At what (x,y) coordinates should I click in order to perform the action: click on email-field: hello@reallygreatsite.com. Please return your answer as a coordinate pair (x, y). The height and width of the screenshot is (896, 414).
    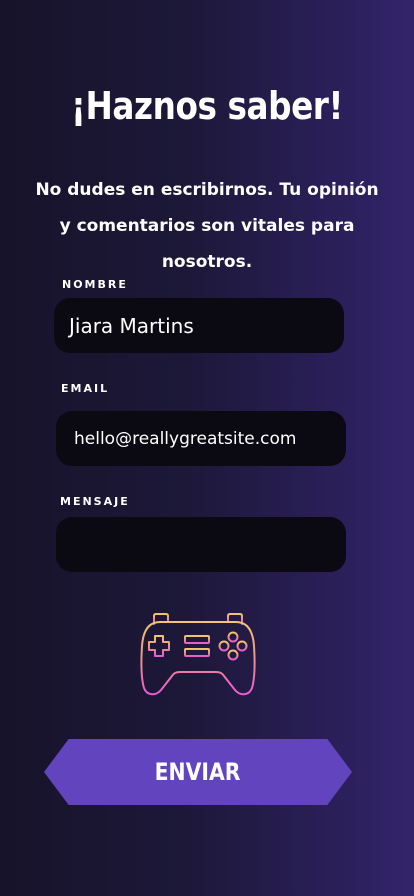
    Looking at the image, I should click on (201, 438).